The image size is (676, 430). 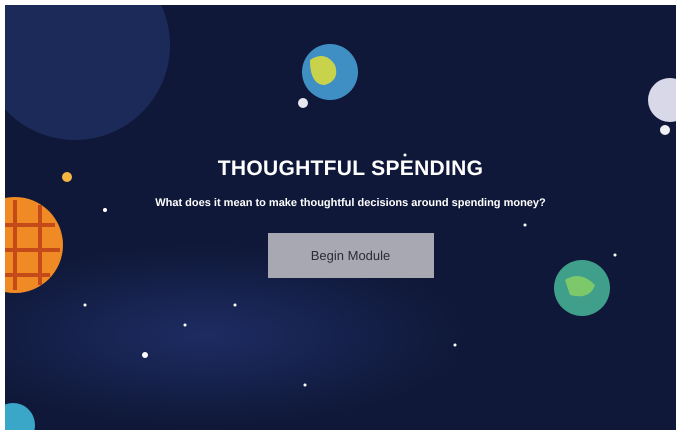 I want to click on small-planet-drawing, so click(x=582, y=288).